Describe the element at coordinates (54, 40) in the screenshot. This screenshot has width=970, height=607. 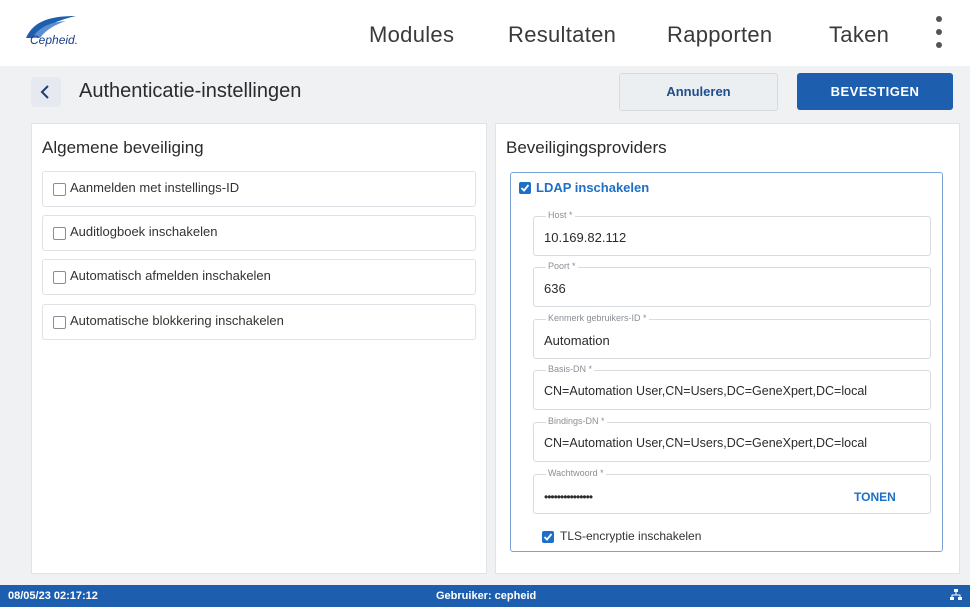
I see `logo-text: Cepheid.` at that location.